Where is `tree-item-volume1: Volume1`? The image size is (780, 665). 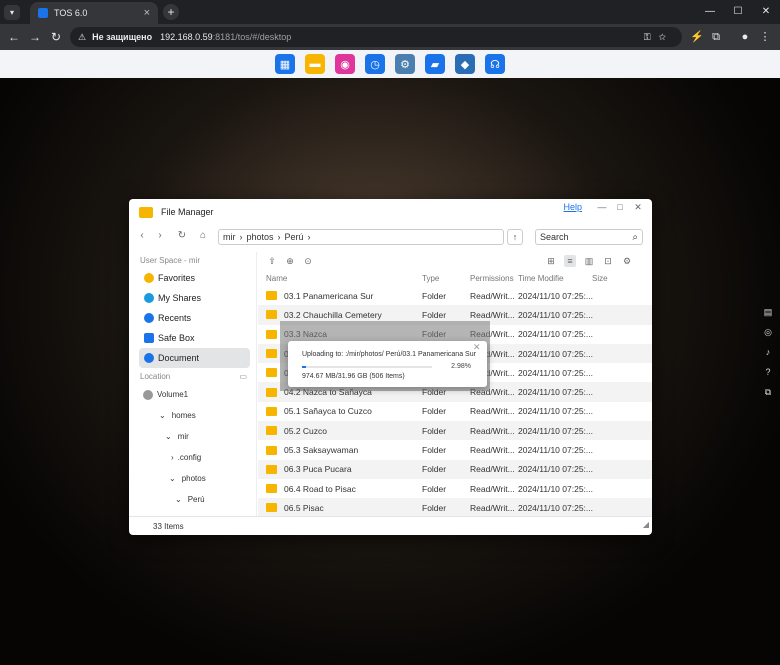
tree-item-volume1: Volume1 is located at coordinates (192, 394).